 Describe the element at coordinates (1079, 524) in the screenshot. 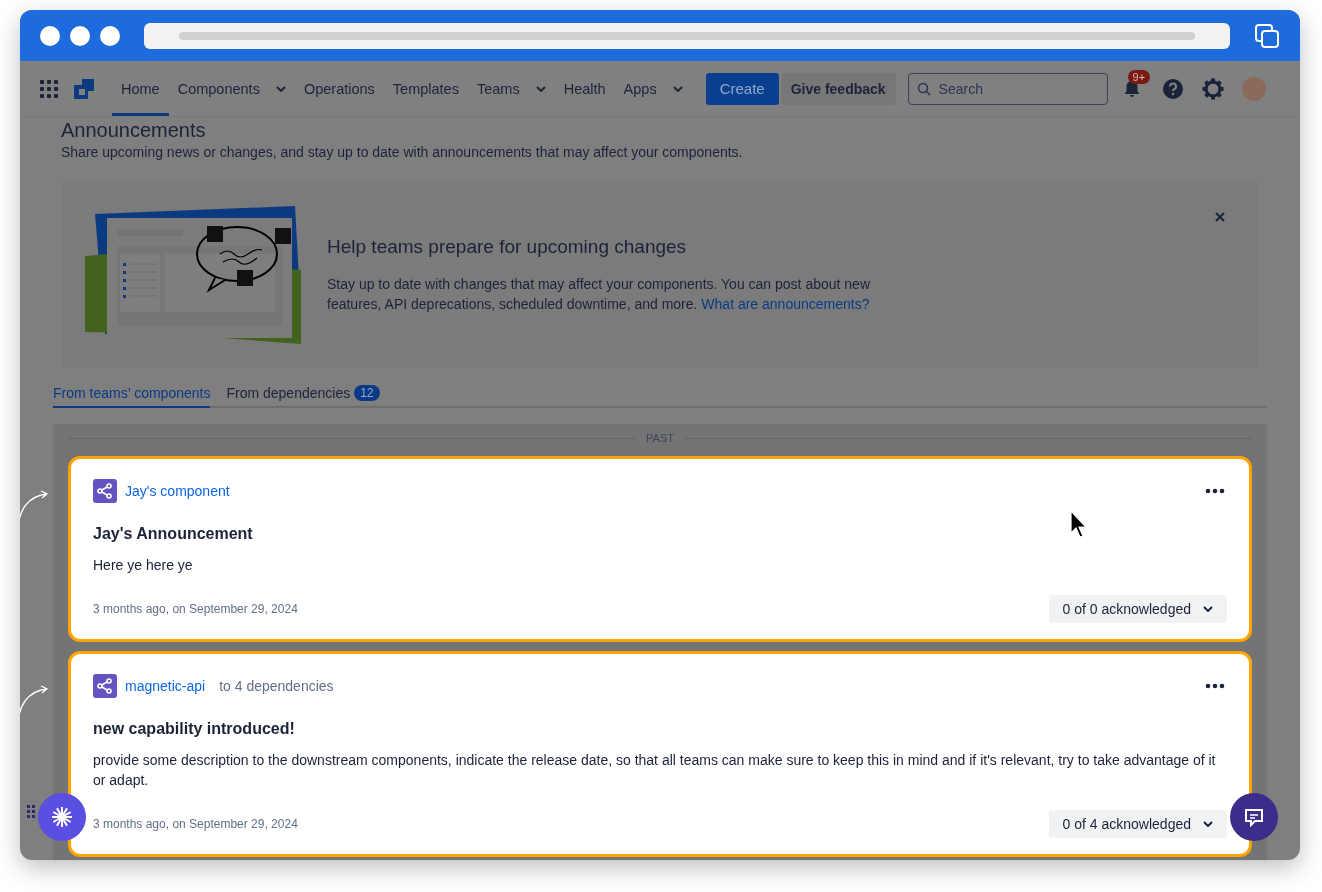

I see `mouse-pointer-icon` at that location.